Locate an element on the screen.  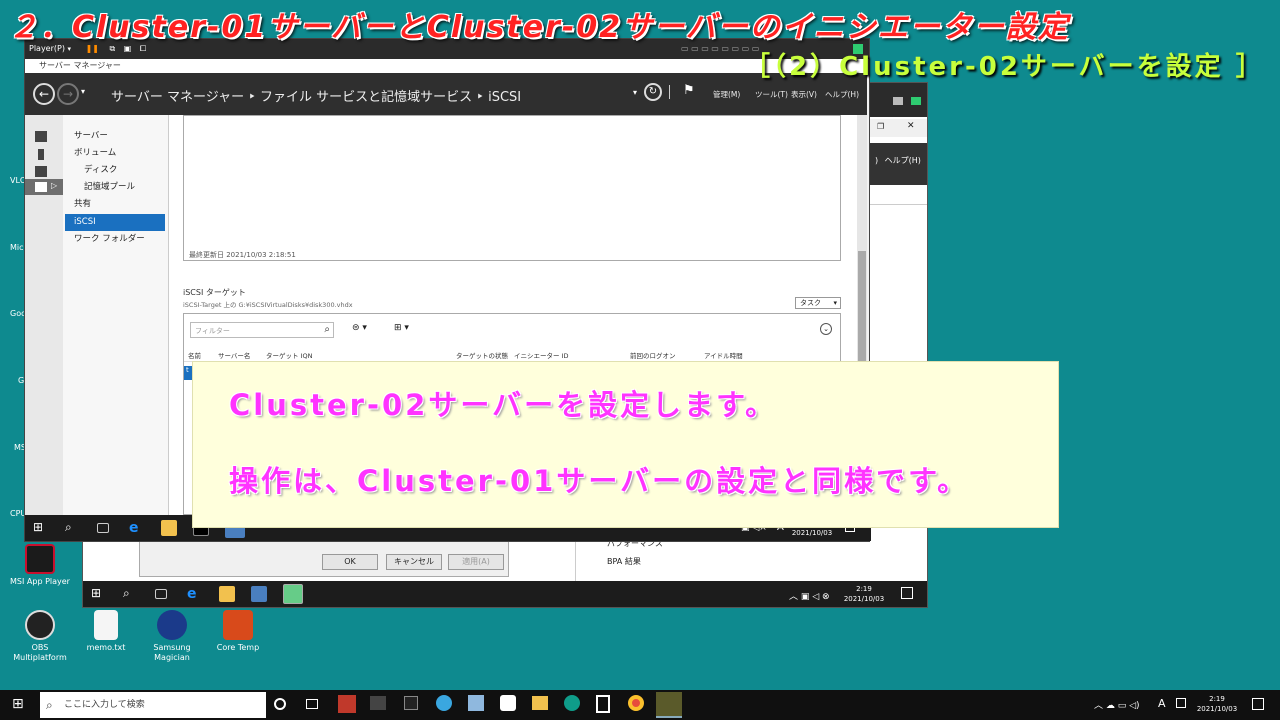
refresh-dropdown-icon: ▾ is located at coordinates (635, 92).